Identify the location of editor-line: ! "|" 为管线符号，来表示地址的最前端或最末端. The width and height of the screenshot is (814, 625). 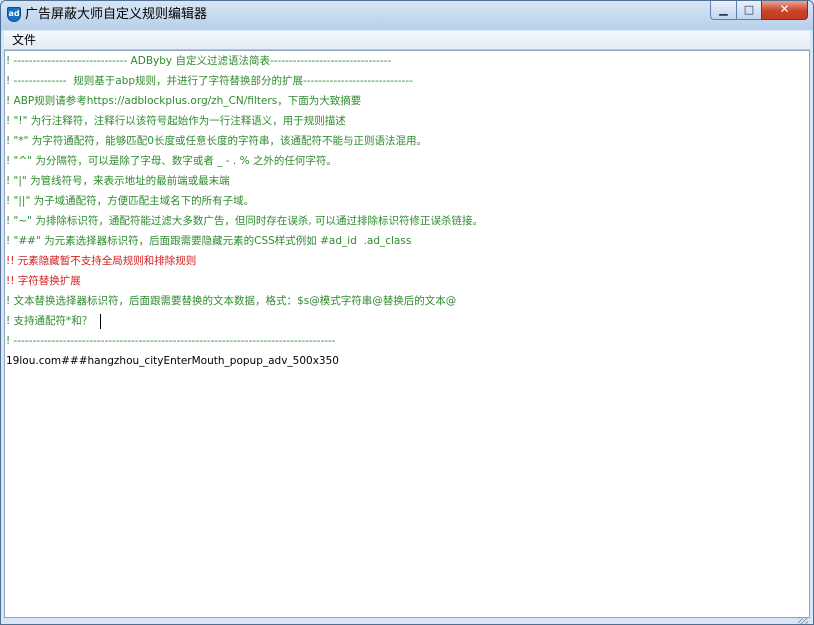
(118, 181).